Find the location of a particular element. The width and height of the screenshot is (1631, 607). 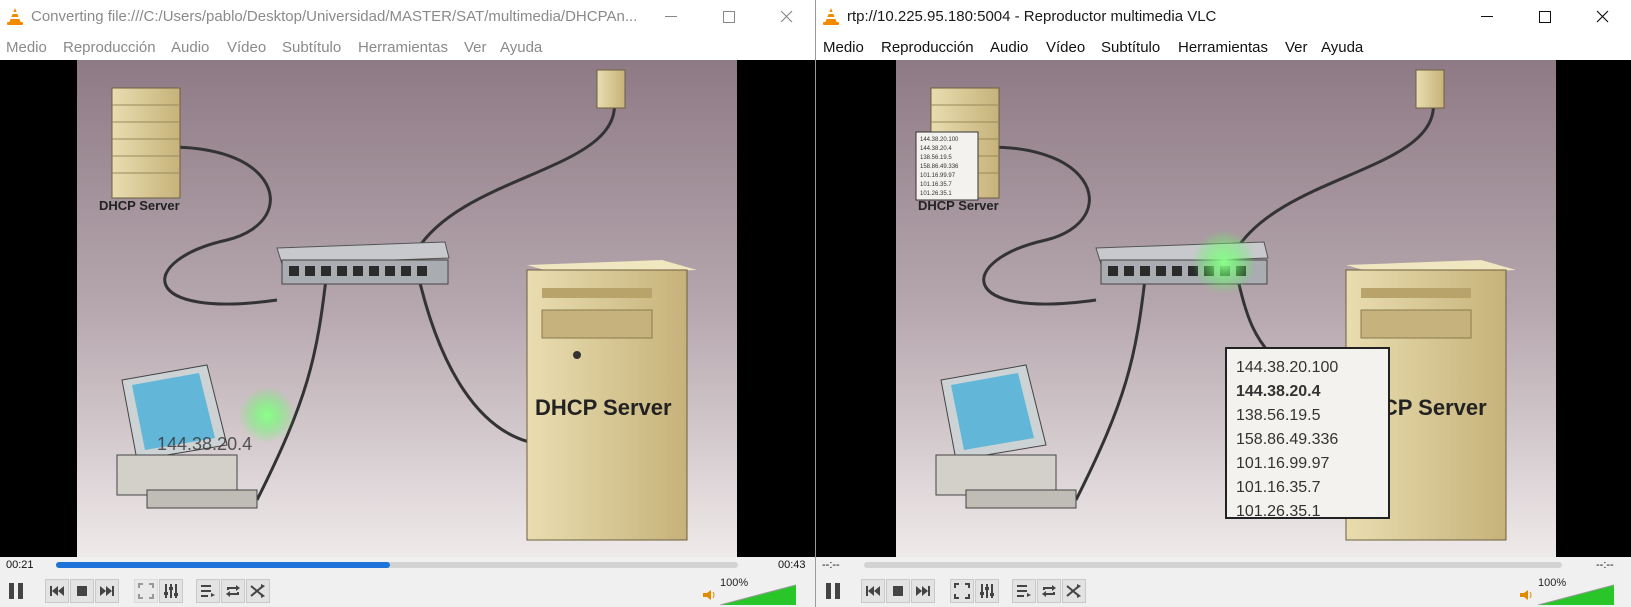

small-ip-entry: 144.38.20.100 is located at coordinates (939, 140).